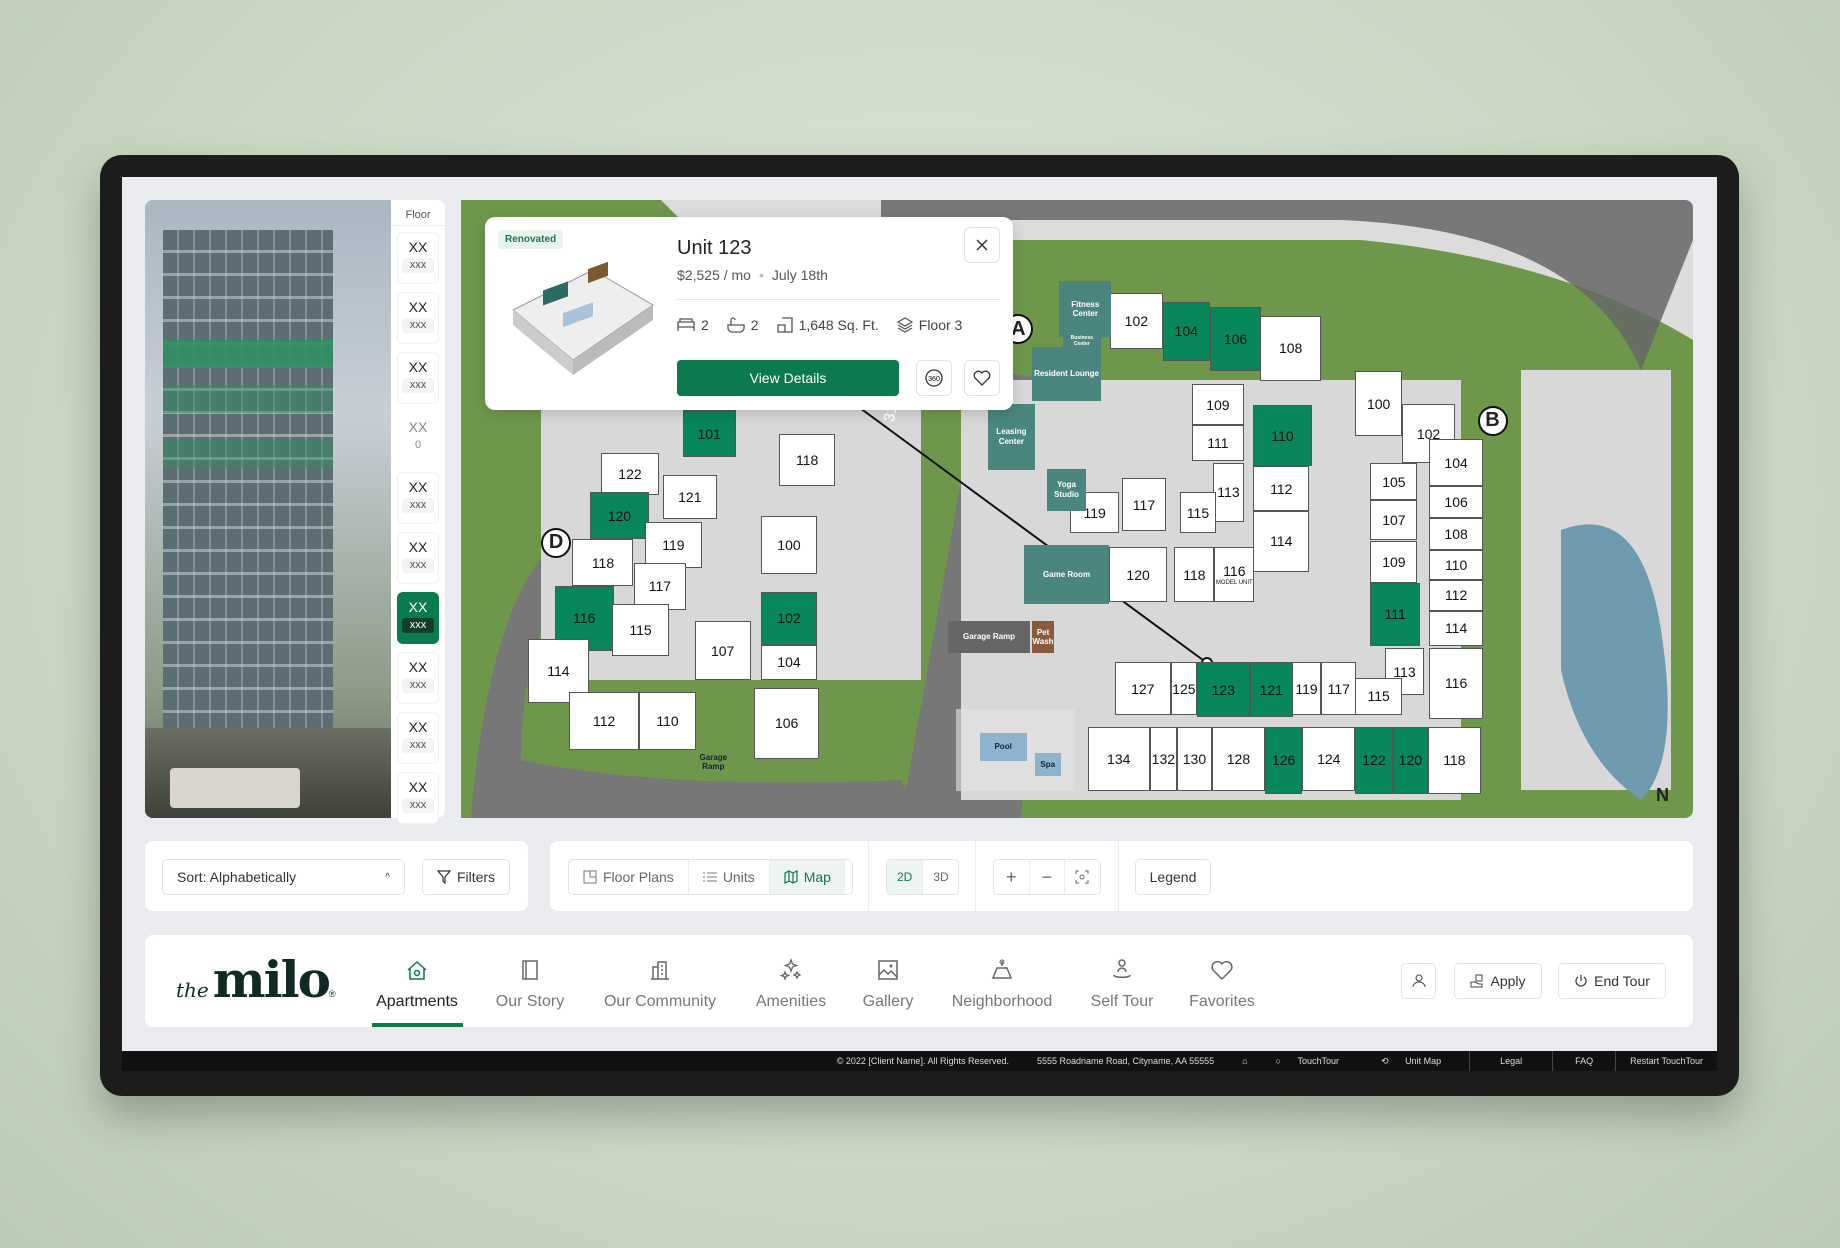 This screenshot has height=1248, width=1840. Describe the element at coordinates (1234, 575) in the screenshot. I see `map-unit: 116 MODEL UNIT` at that location.